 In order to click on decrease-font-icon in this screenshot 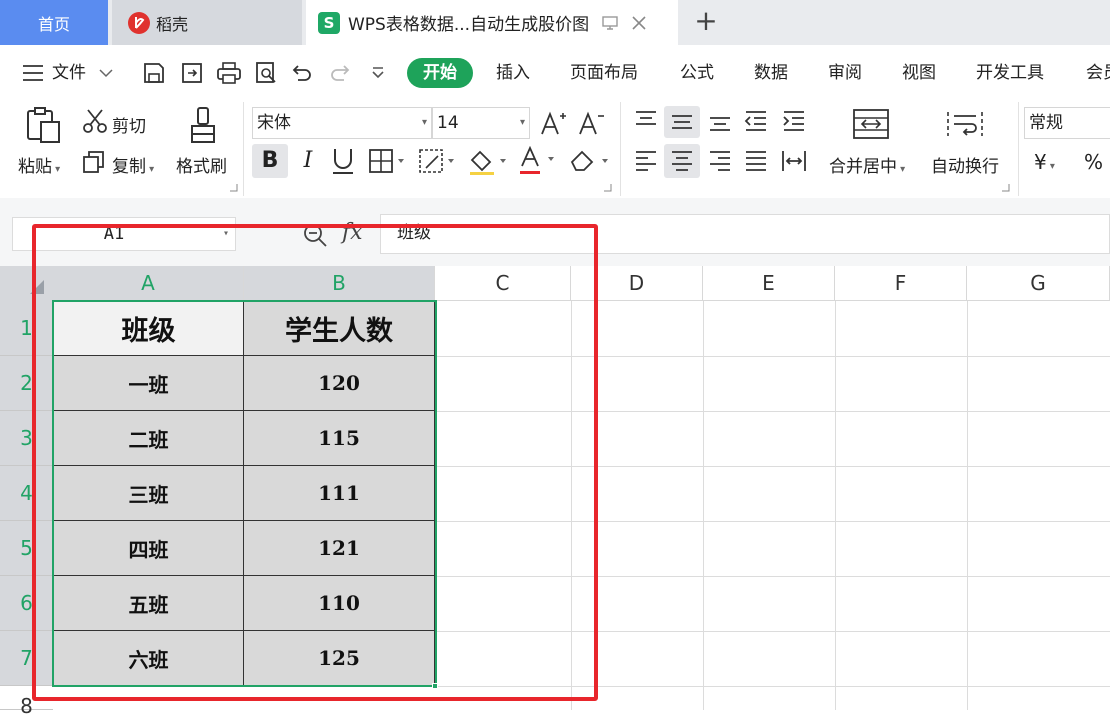, I will do `click(592, 123)`.